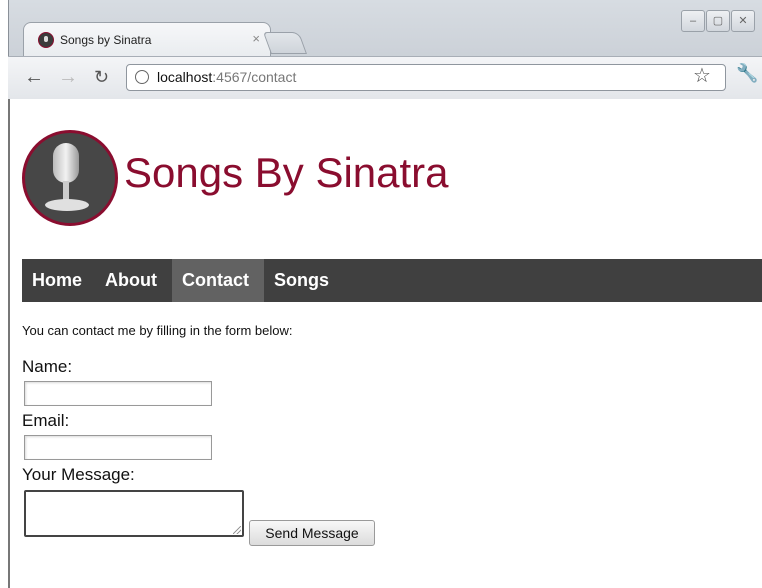 This screenshot has height=588, width=762. What do you see at coordinates (118, 393) in the screenshot?
I see `name-field` at bounding box center [118, 393].